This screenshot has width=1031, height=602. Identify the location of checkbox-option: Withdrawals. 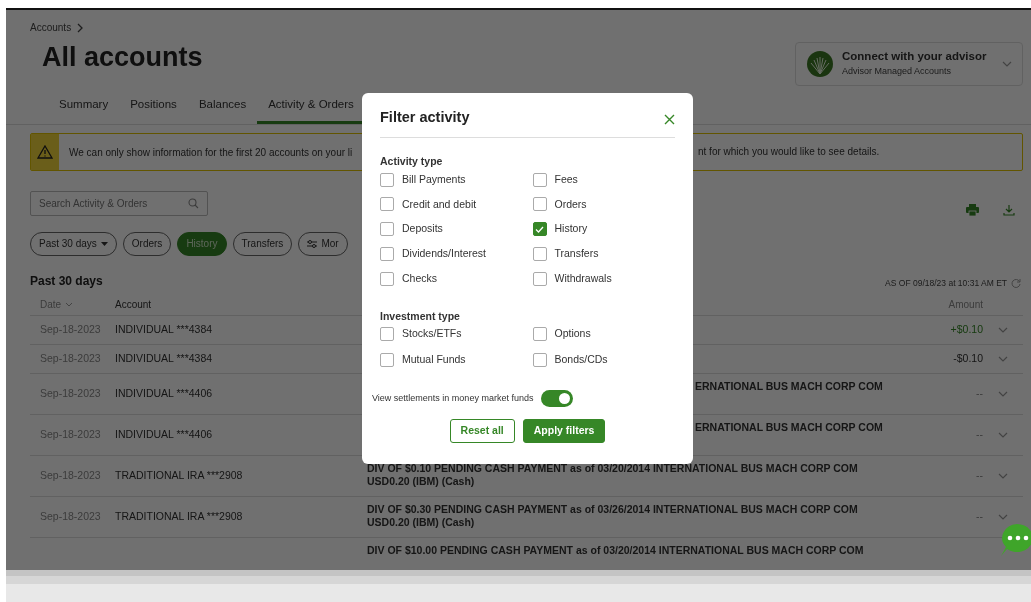
(603, 278).